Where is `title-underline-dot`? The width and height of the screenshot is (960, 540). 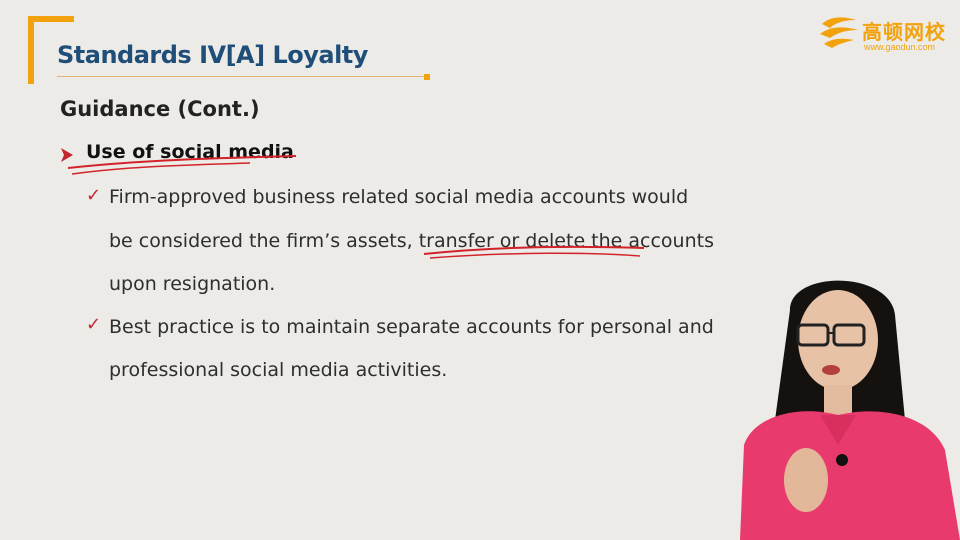 title-underline-dot is located at coordinates (427, 77).